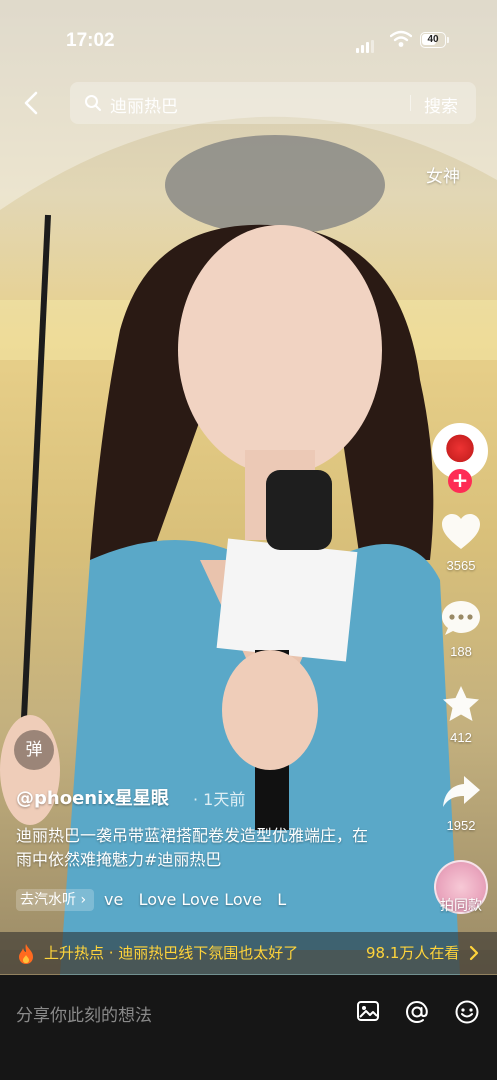  What do you see at coordinates (461, 791) in the screenshot?
I see `share-icon` at bounding box center [461, 791].